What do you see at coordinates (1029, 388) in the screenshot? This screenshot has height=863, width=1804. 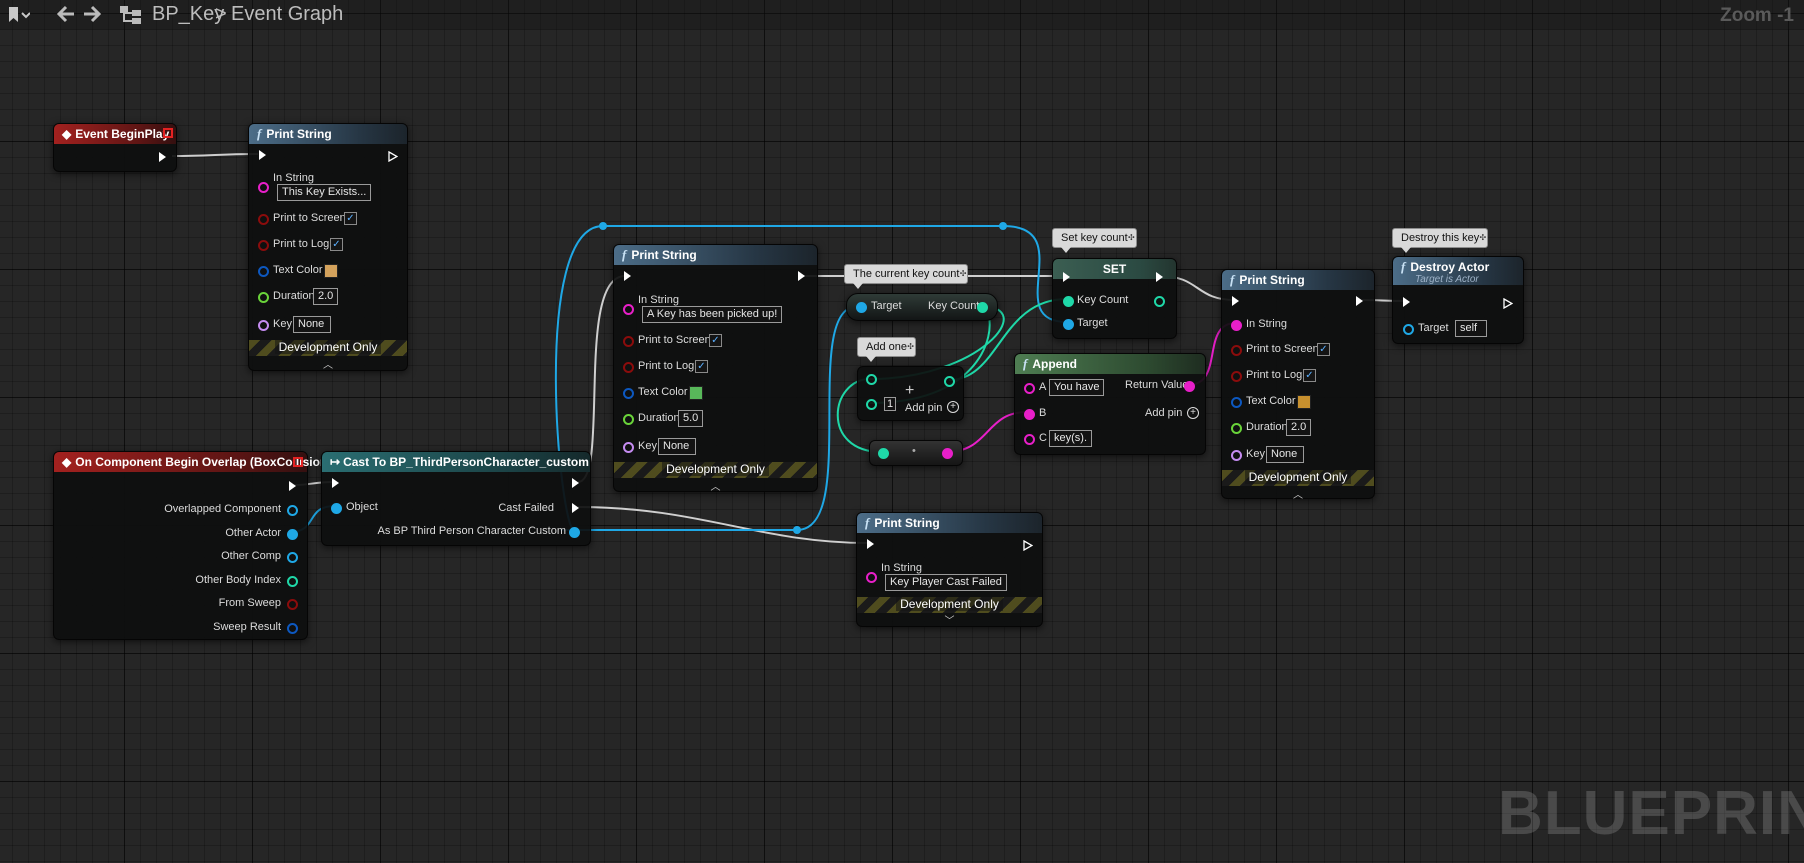 I see `a-pin` at bounding box center [1029, 388].